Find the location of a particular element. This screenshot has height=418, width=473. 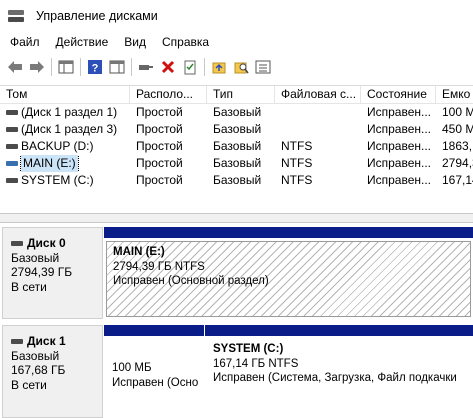

column-status: Состояние is located at coordinates (398, 94).